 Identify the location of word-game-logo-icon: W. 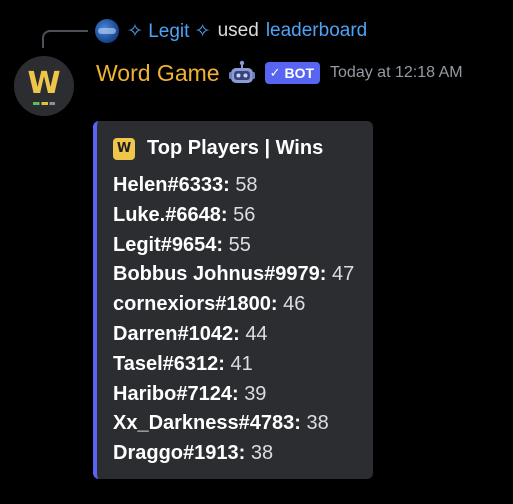
(124, 148).